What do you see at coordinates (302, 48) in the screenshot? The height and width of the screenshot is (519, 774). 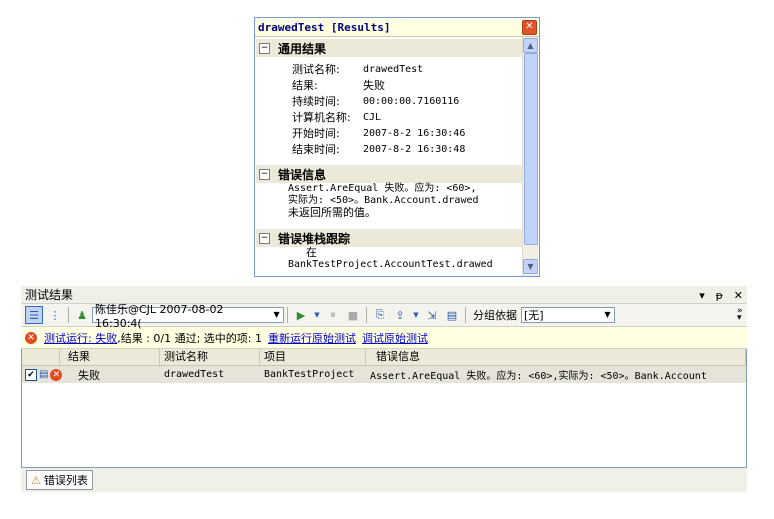 I see `section-general-title: 通用结果` at bounding box center [302, 48].